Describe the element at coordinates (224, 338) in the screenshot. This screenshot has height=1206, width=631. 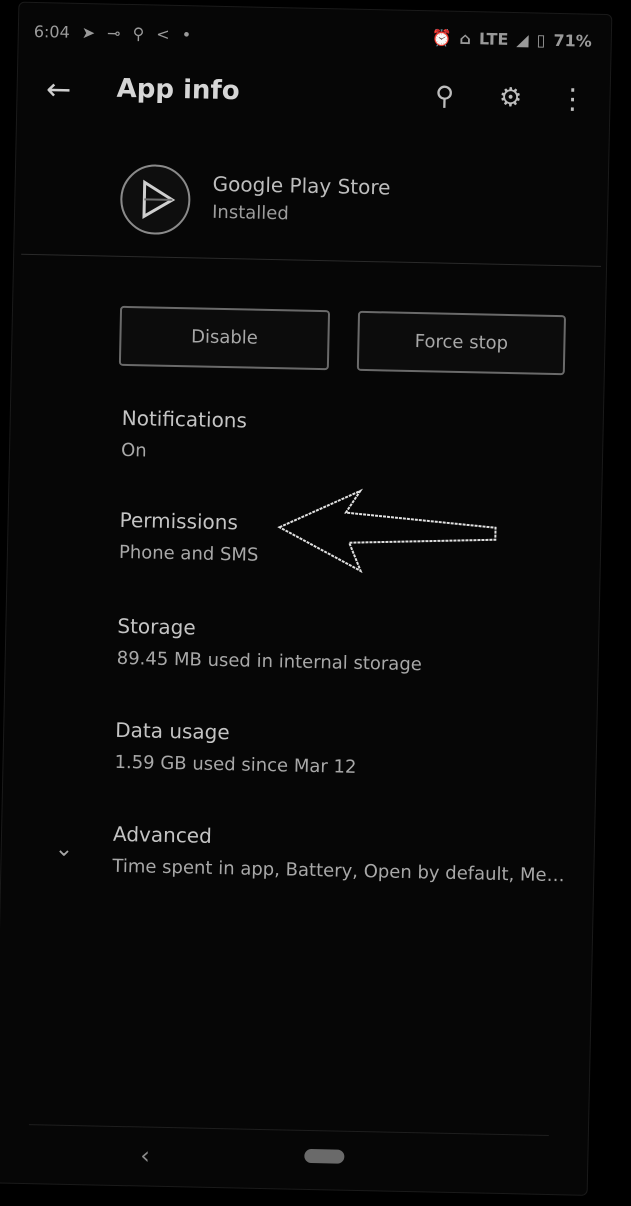
I see `disable-button: Disable` at that location.